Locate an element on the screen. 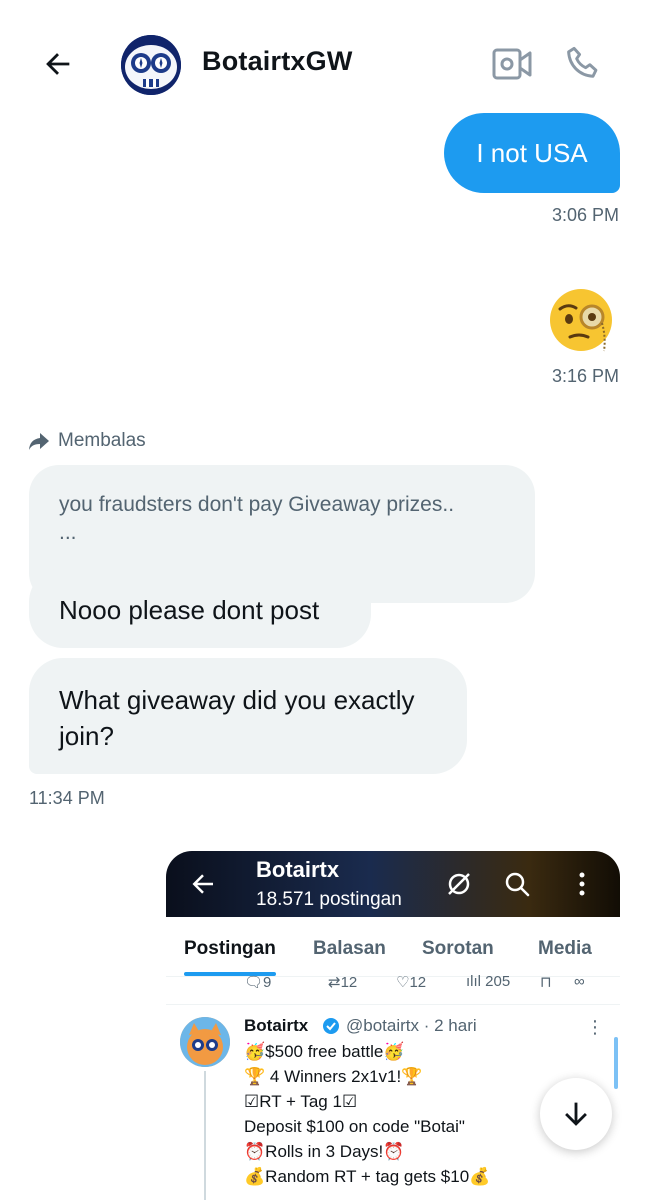  embedded-profile-name: Botairtx is located at coordinates (298, 869).